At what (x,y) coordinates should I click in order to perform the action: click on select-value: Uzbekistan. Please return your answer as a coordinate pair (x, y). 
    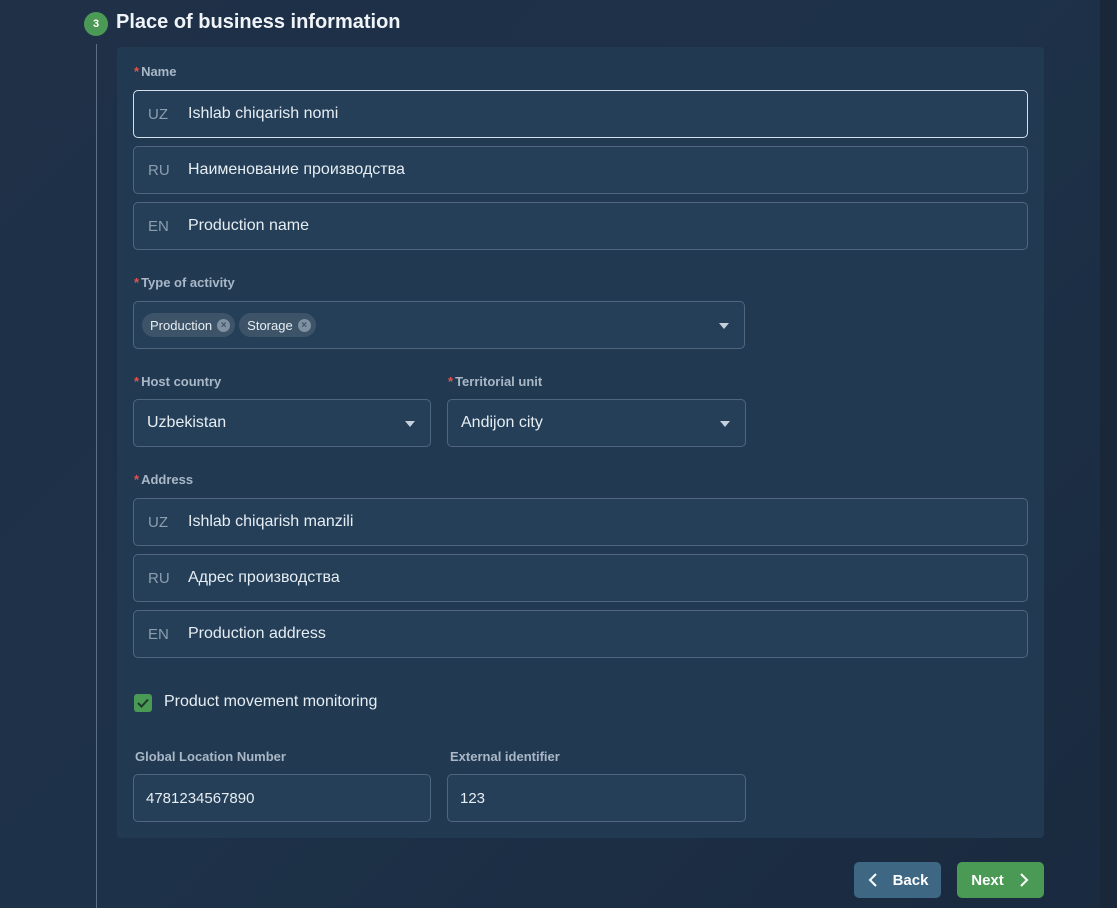
    Looking at the image, I should click on (187, 422).